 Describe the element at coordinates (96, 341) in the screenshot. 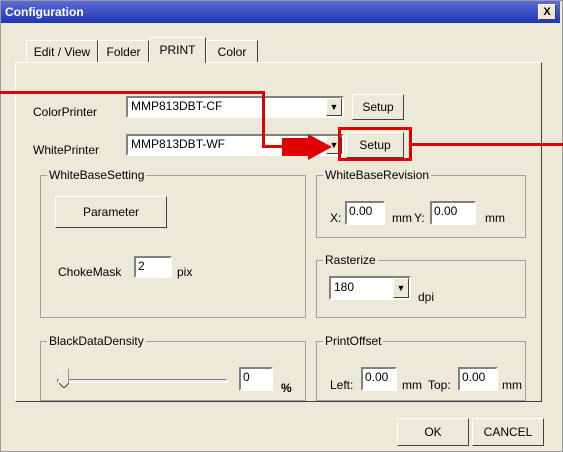

I see `black-data-density-title: BlackDataDensity` at that location.